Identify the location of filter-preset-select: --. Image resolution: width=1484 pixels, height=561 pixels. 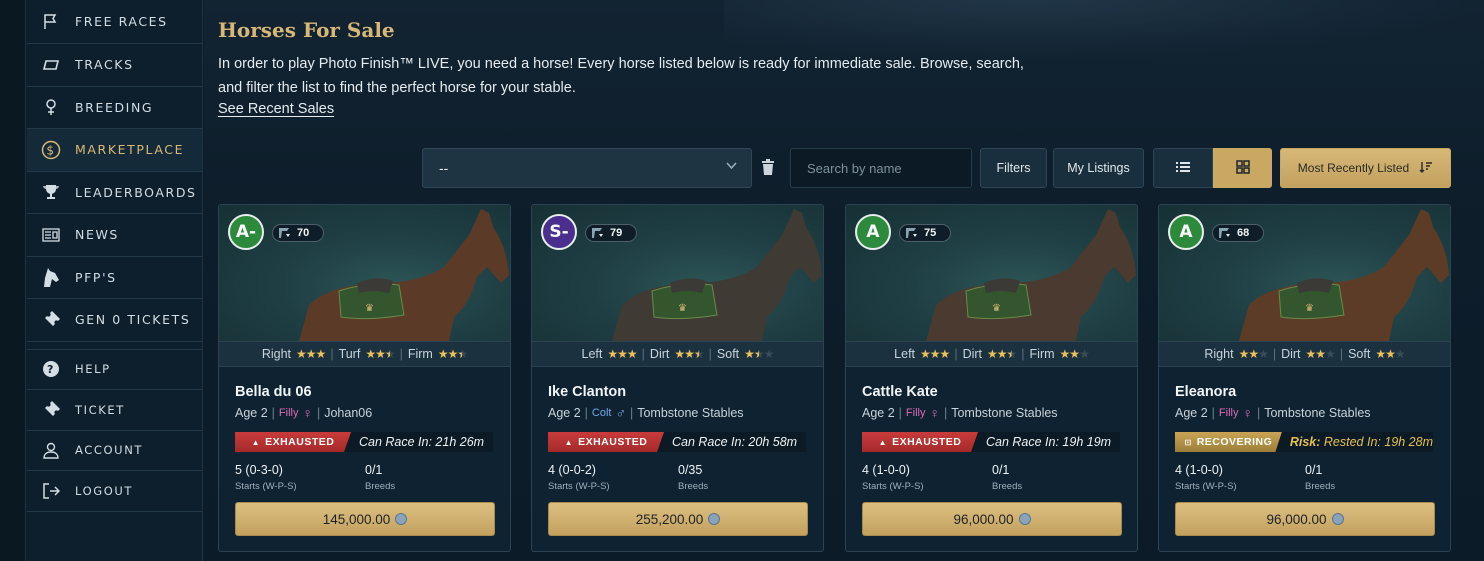
(587, 168).